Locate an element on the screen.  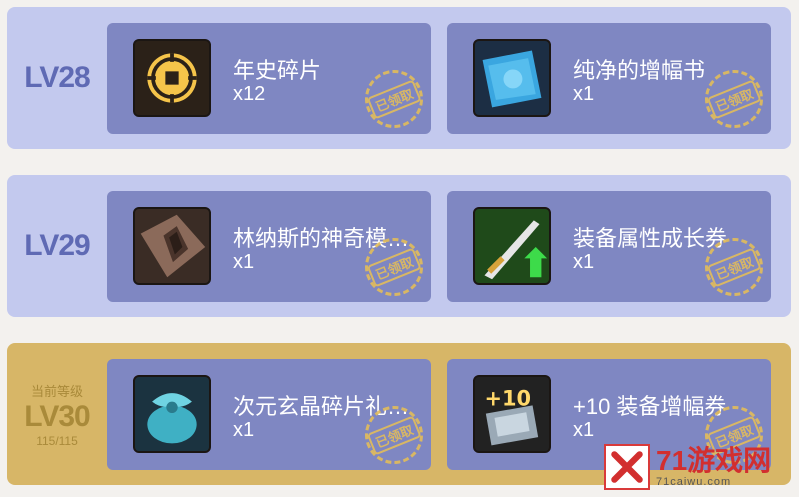
level-label: LV30 is located at coordinates (57, 416).